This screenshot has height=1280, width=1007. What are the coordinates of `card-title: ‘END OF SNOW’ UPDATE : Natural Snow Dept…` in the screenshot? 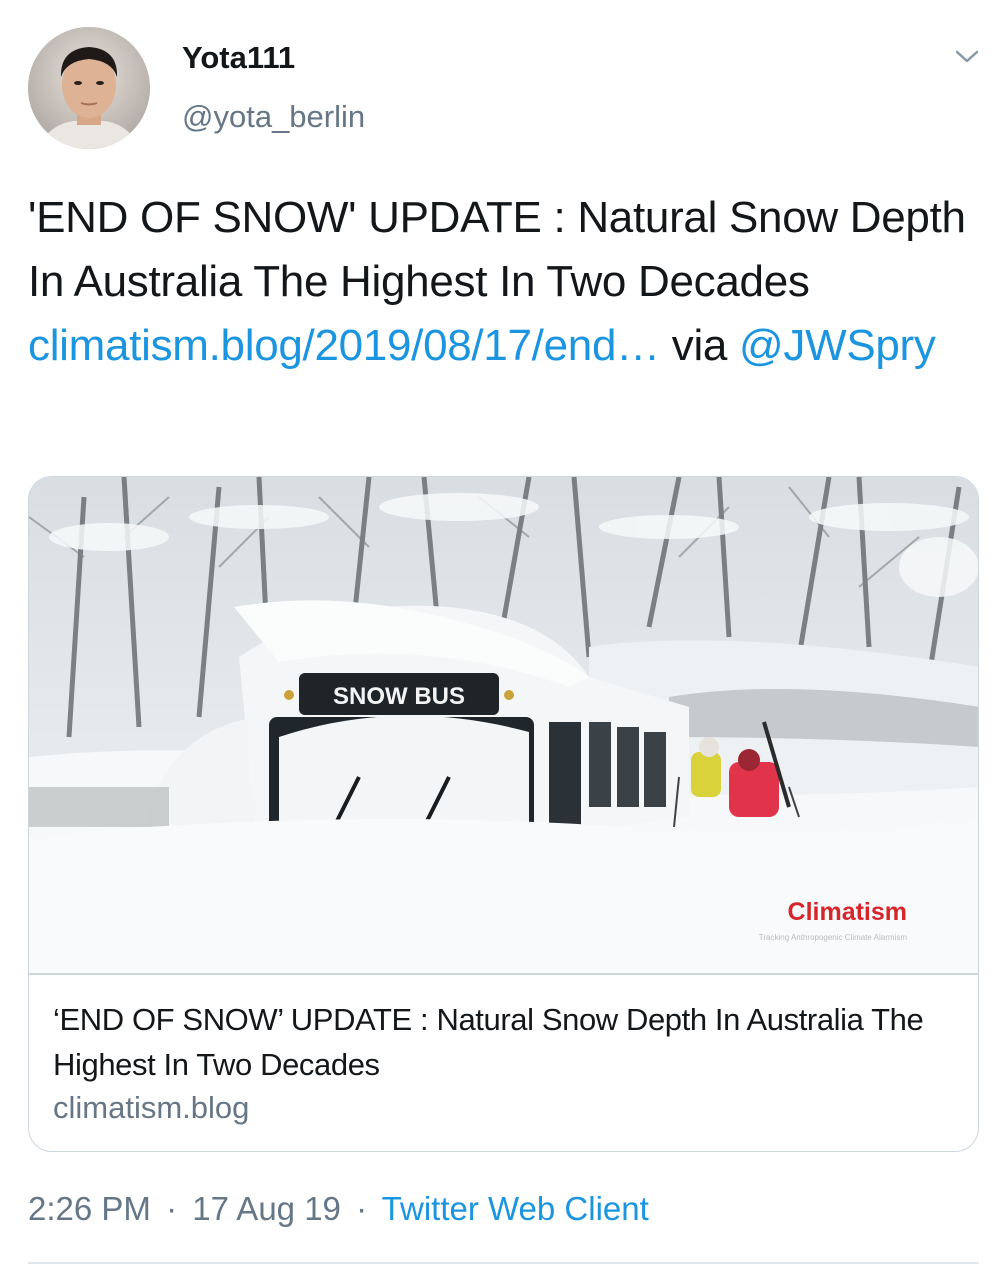 It's located at (503, 1042).